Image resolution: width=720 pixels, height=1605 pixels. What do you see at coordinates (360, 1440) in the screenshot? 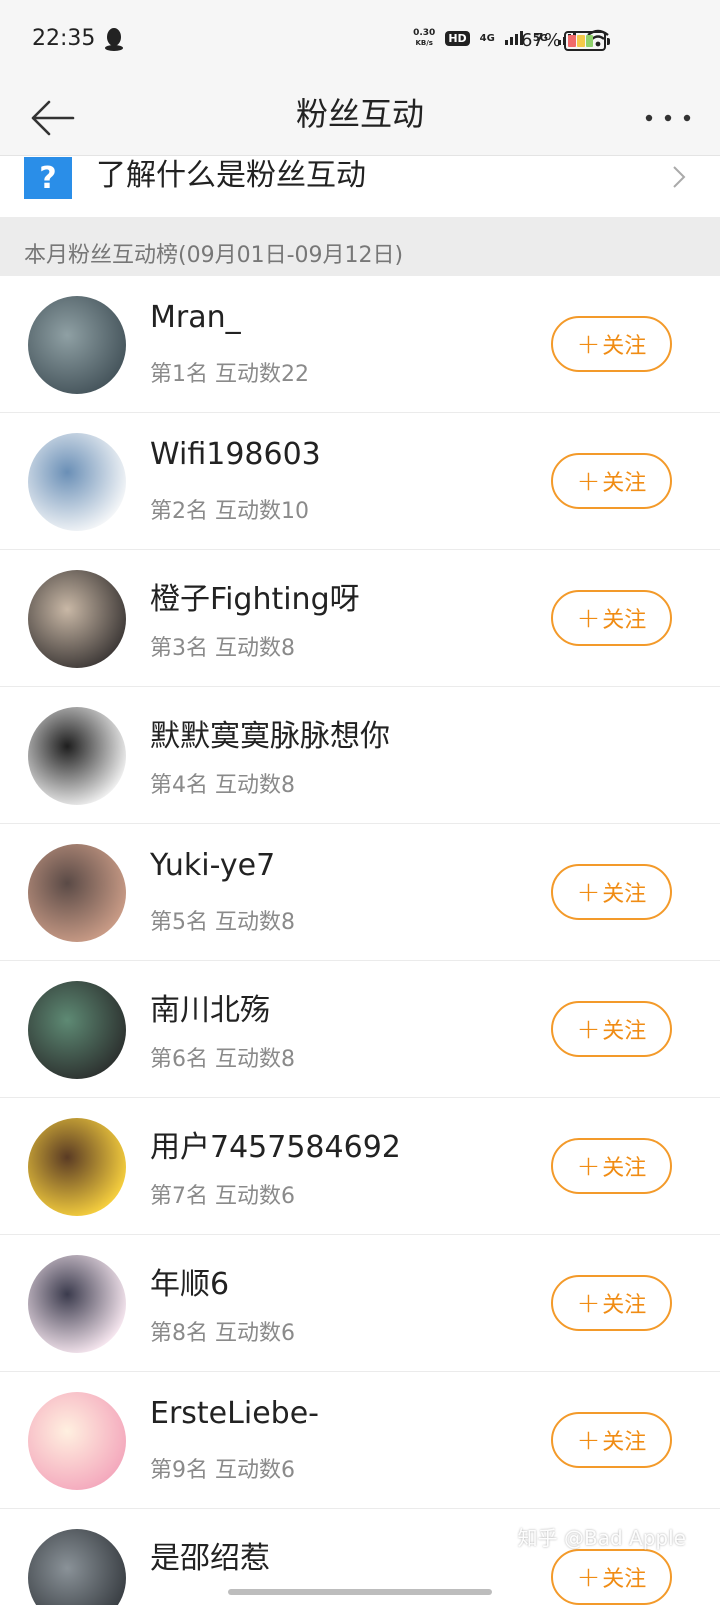
I see `fan-row: ErsteLiebe- 第9名 互动数6 + 关注` at bounding box center [360, 1440].